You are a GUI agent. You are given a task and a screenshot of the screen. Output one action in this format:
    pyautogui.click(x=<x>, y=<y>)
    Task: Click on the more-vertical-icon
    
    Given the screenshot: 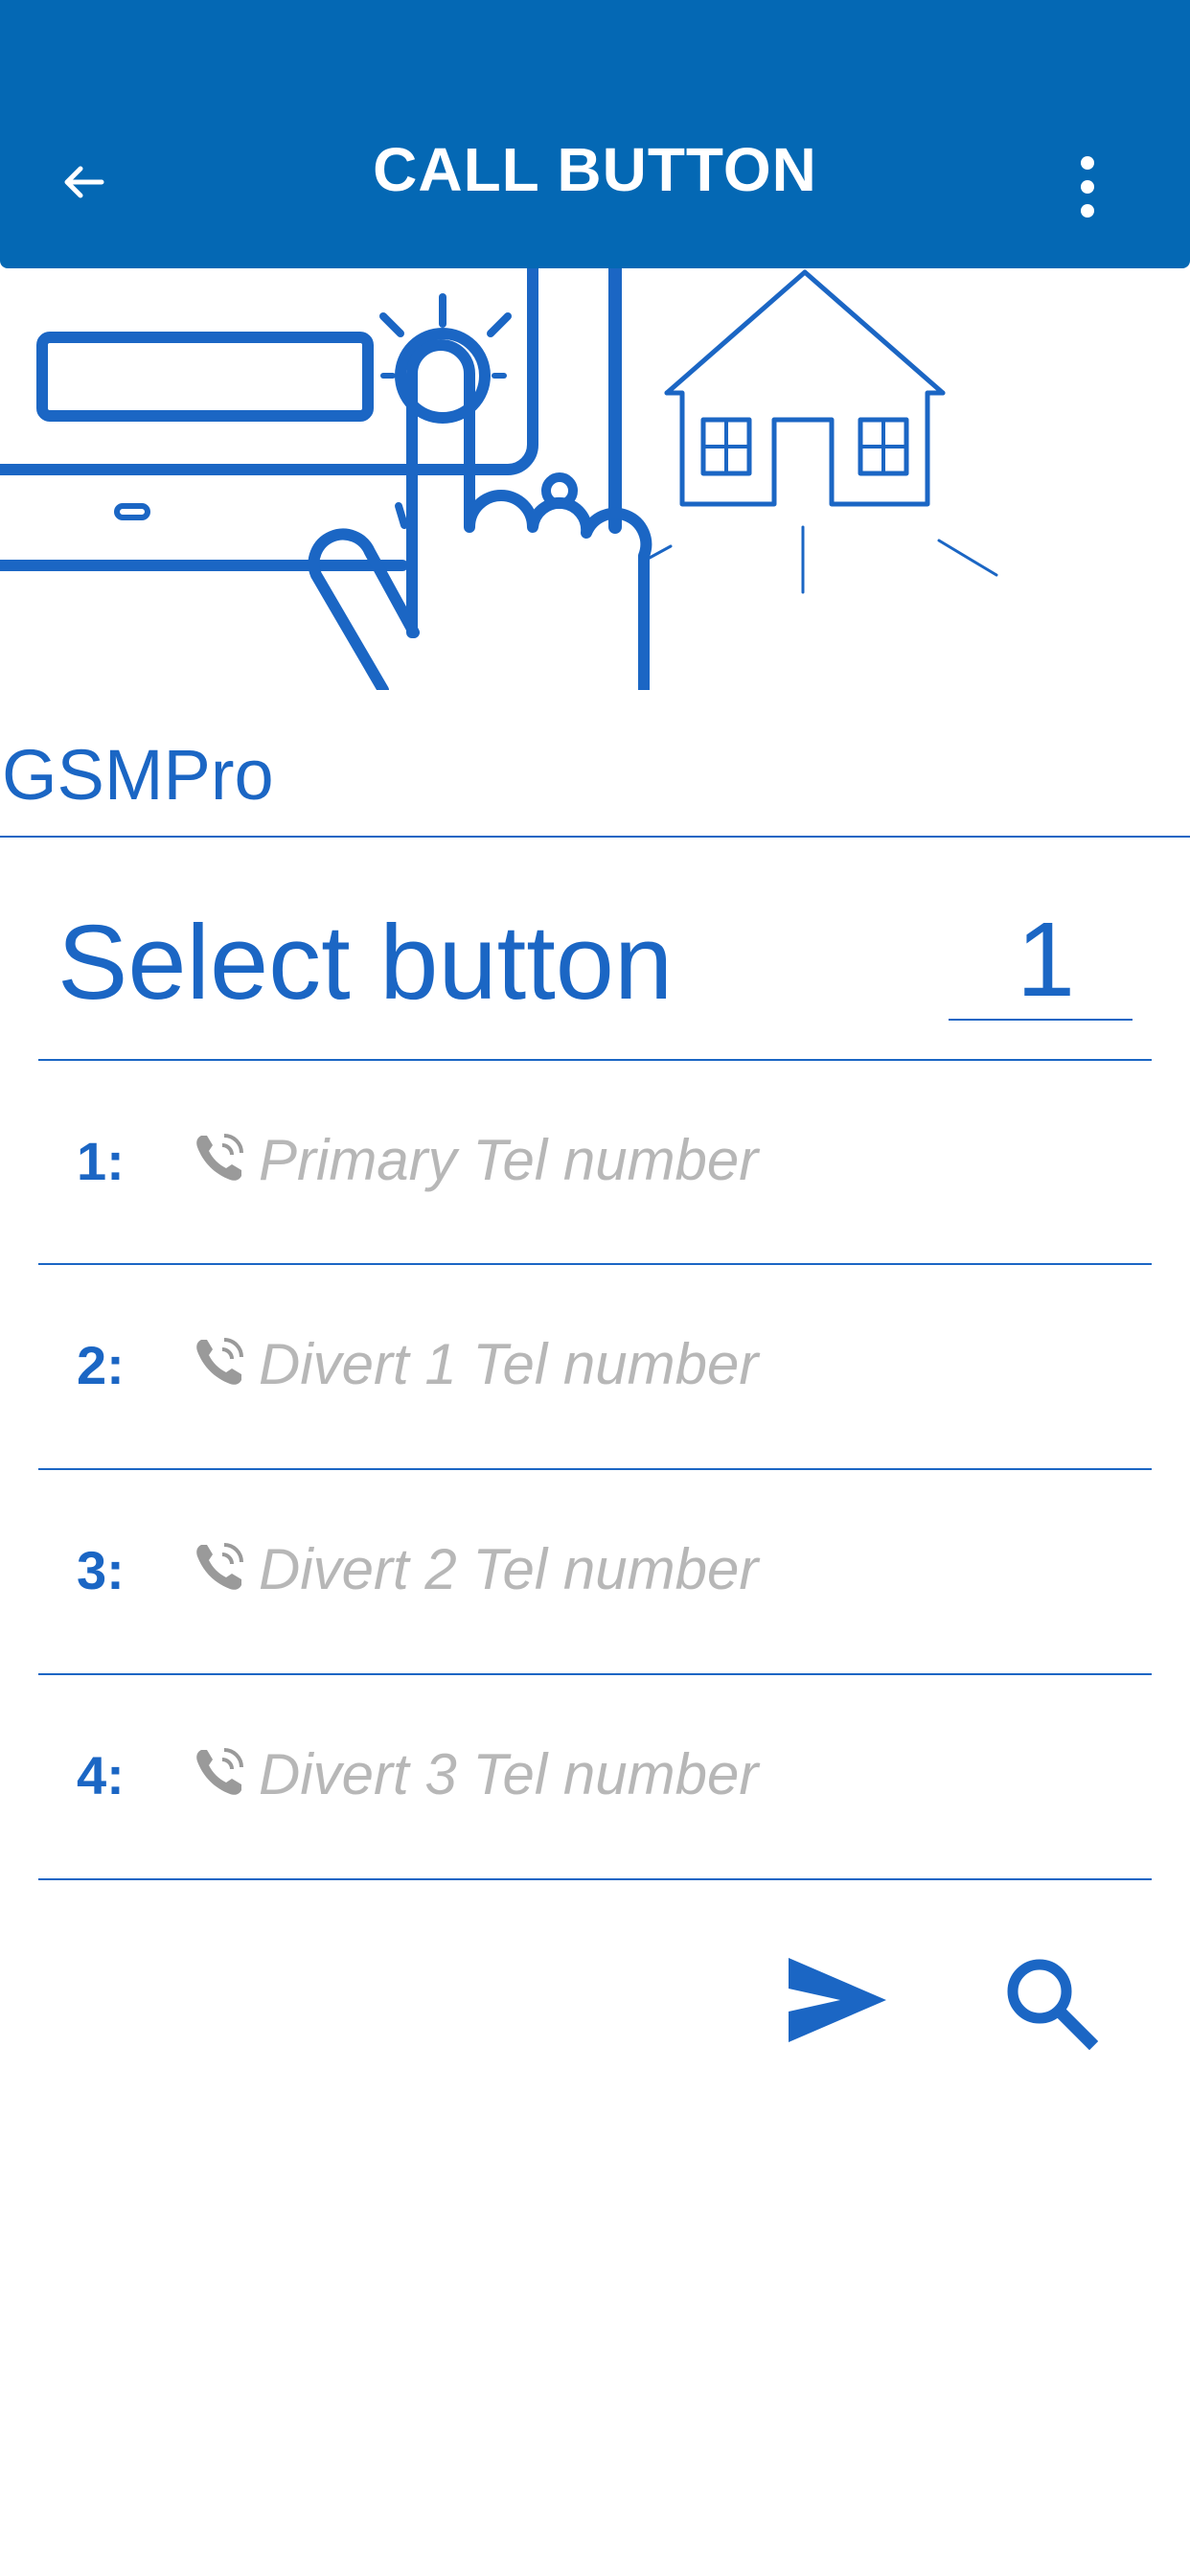 What is the action you would take?
    pyautogui.click(x=1088, y=186)
    